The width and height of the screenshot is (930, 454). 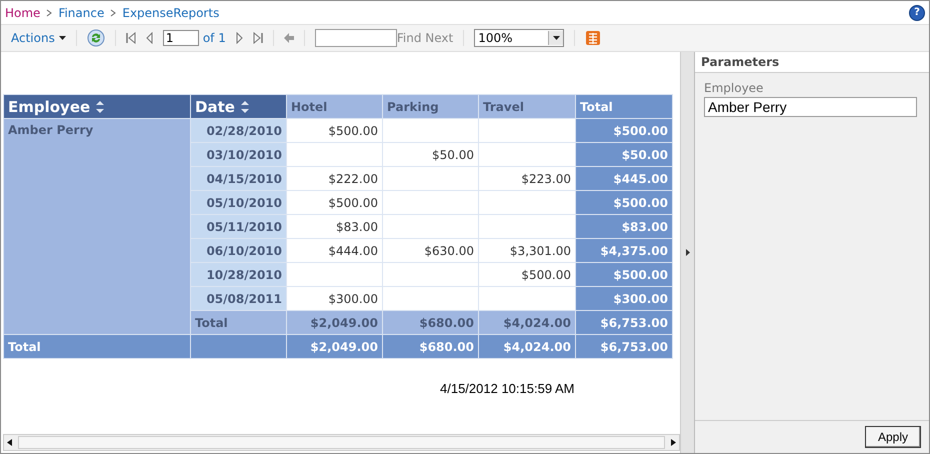 I want to click on breadcrumb-link: Finance, so click(x=81, y=13).